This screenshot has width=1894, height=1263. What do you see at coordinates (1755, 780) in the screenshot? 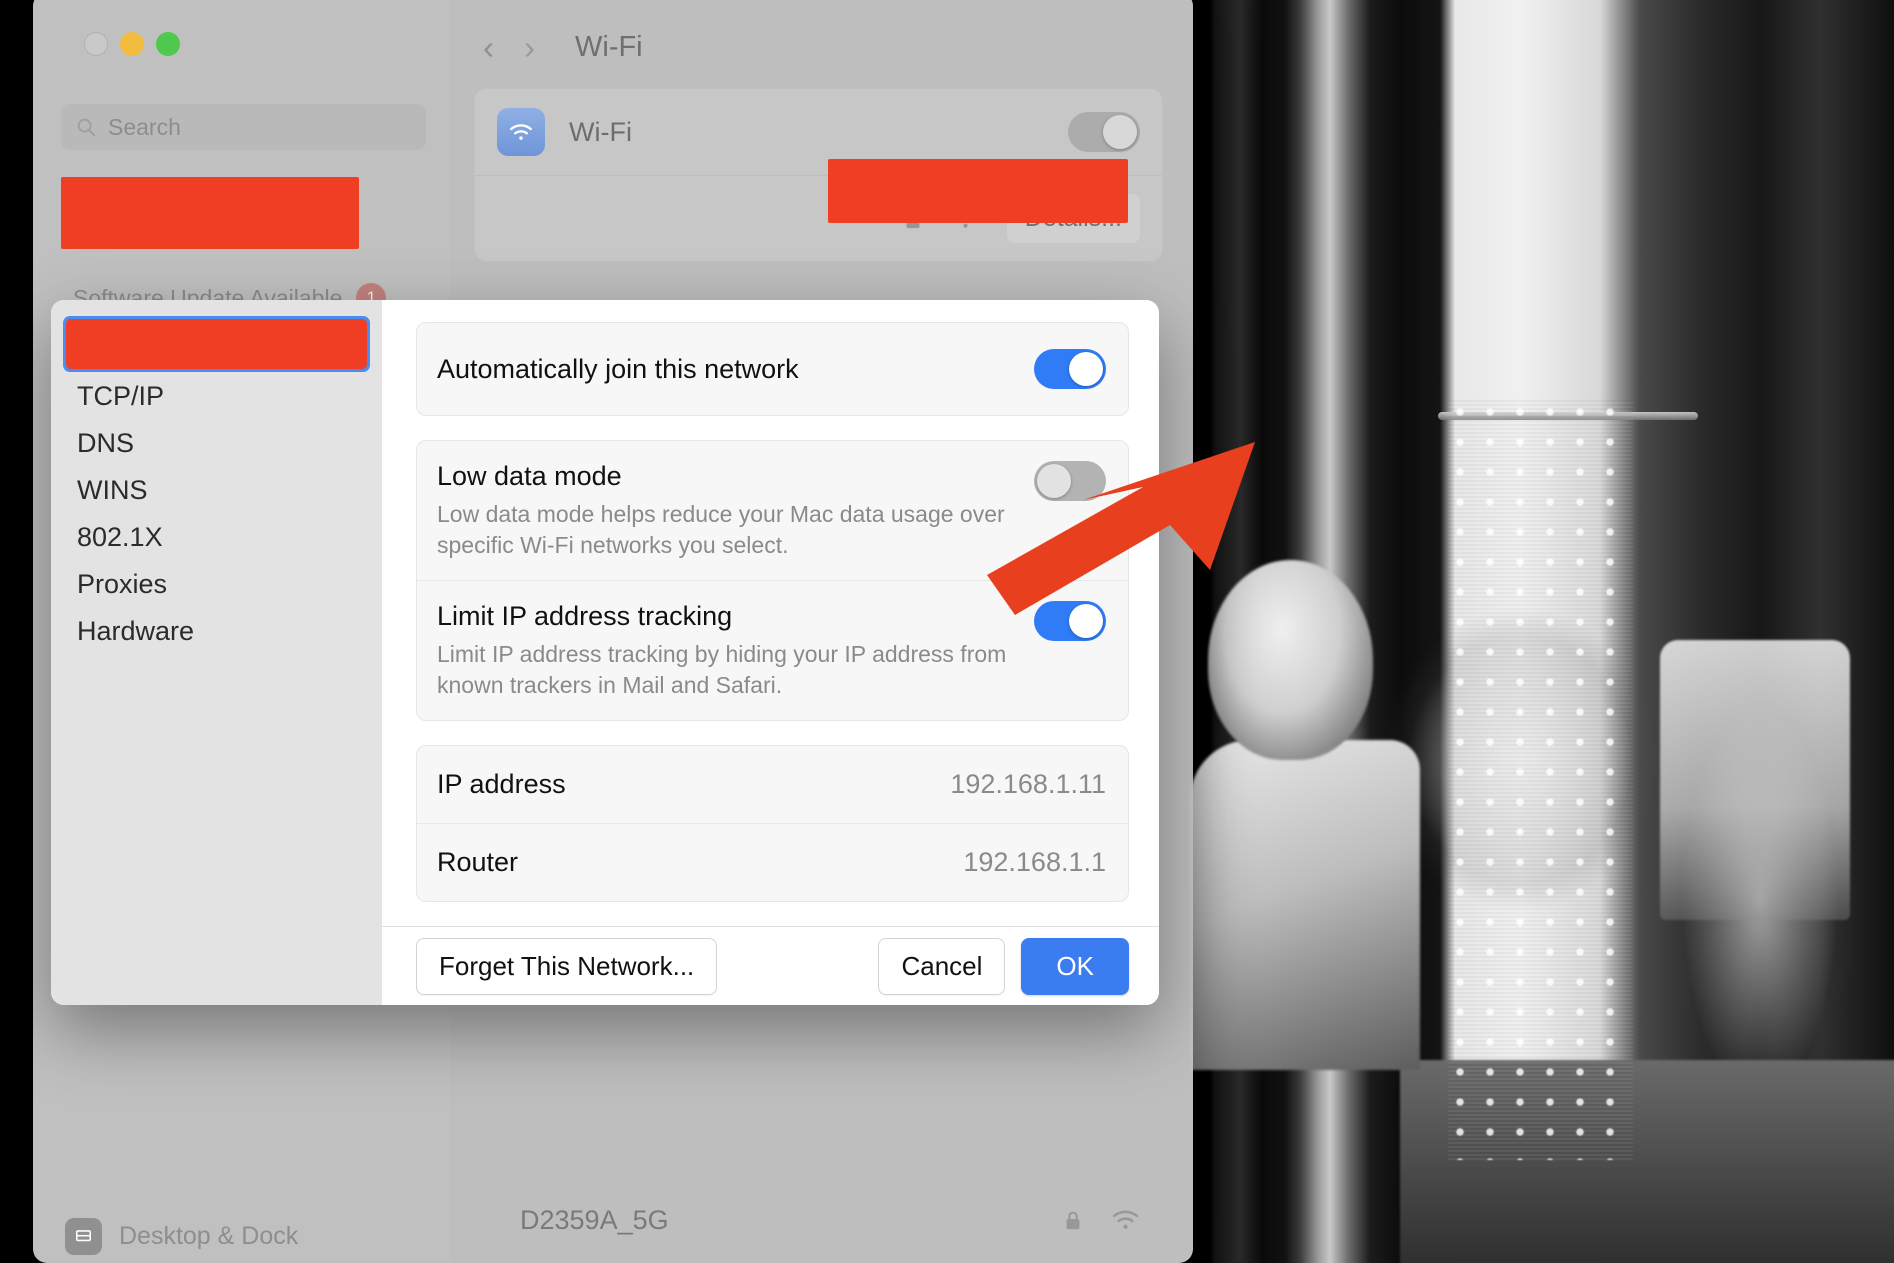
I see `background-bottles` at bounding box center [1755, 780].